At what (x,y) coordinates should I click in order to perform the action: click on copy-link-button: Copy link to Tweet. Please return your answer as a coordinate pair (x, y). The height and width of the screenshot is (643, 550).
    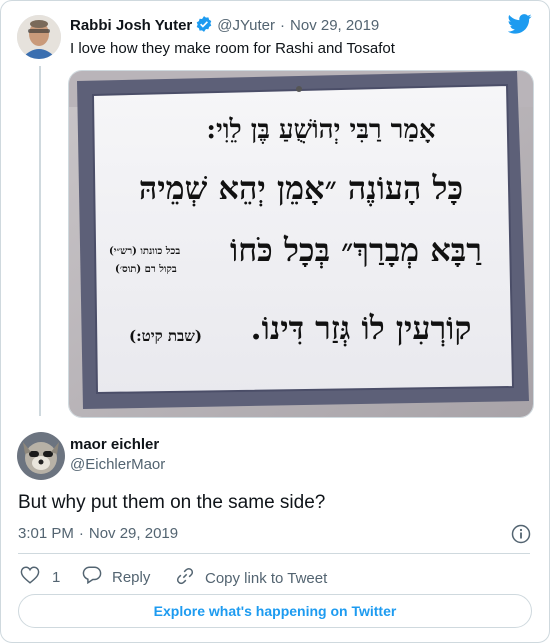
    Looking at the image, I should click on (251, 578).